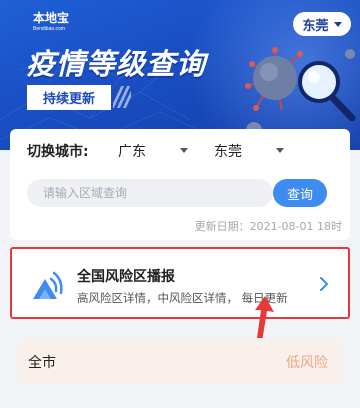  I want to click on logo-subtext: Bendibao.com, so click(49, 29).